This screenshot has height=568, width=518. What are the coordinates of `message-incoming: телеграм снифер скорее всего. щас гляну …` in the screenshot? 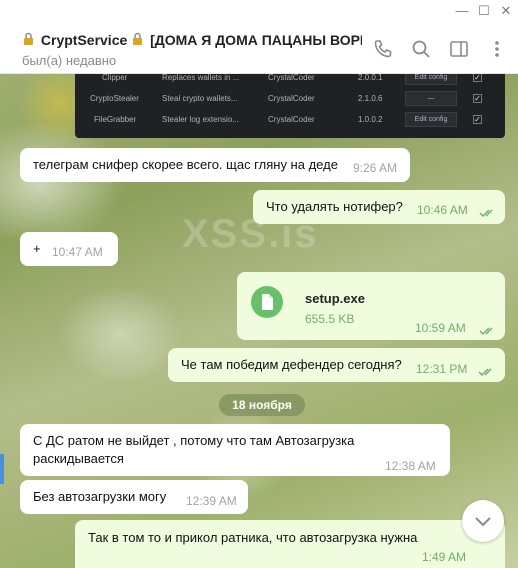 It's located at (215, 165).